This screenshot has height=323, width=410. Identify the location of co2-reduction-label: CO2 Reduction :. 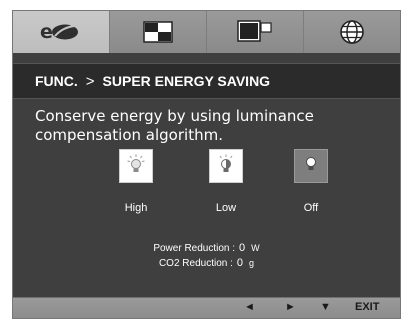
(195, 263).